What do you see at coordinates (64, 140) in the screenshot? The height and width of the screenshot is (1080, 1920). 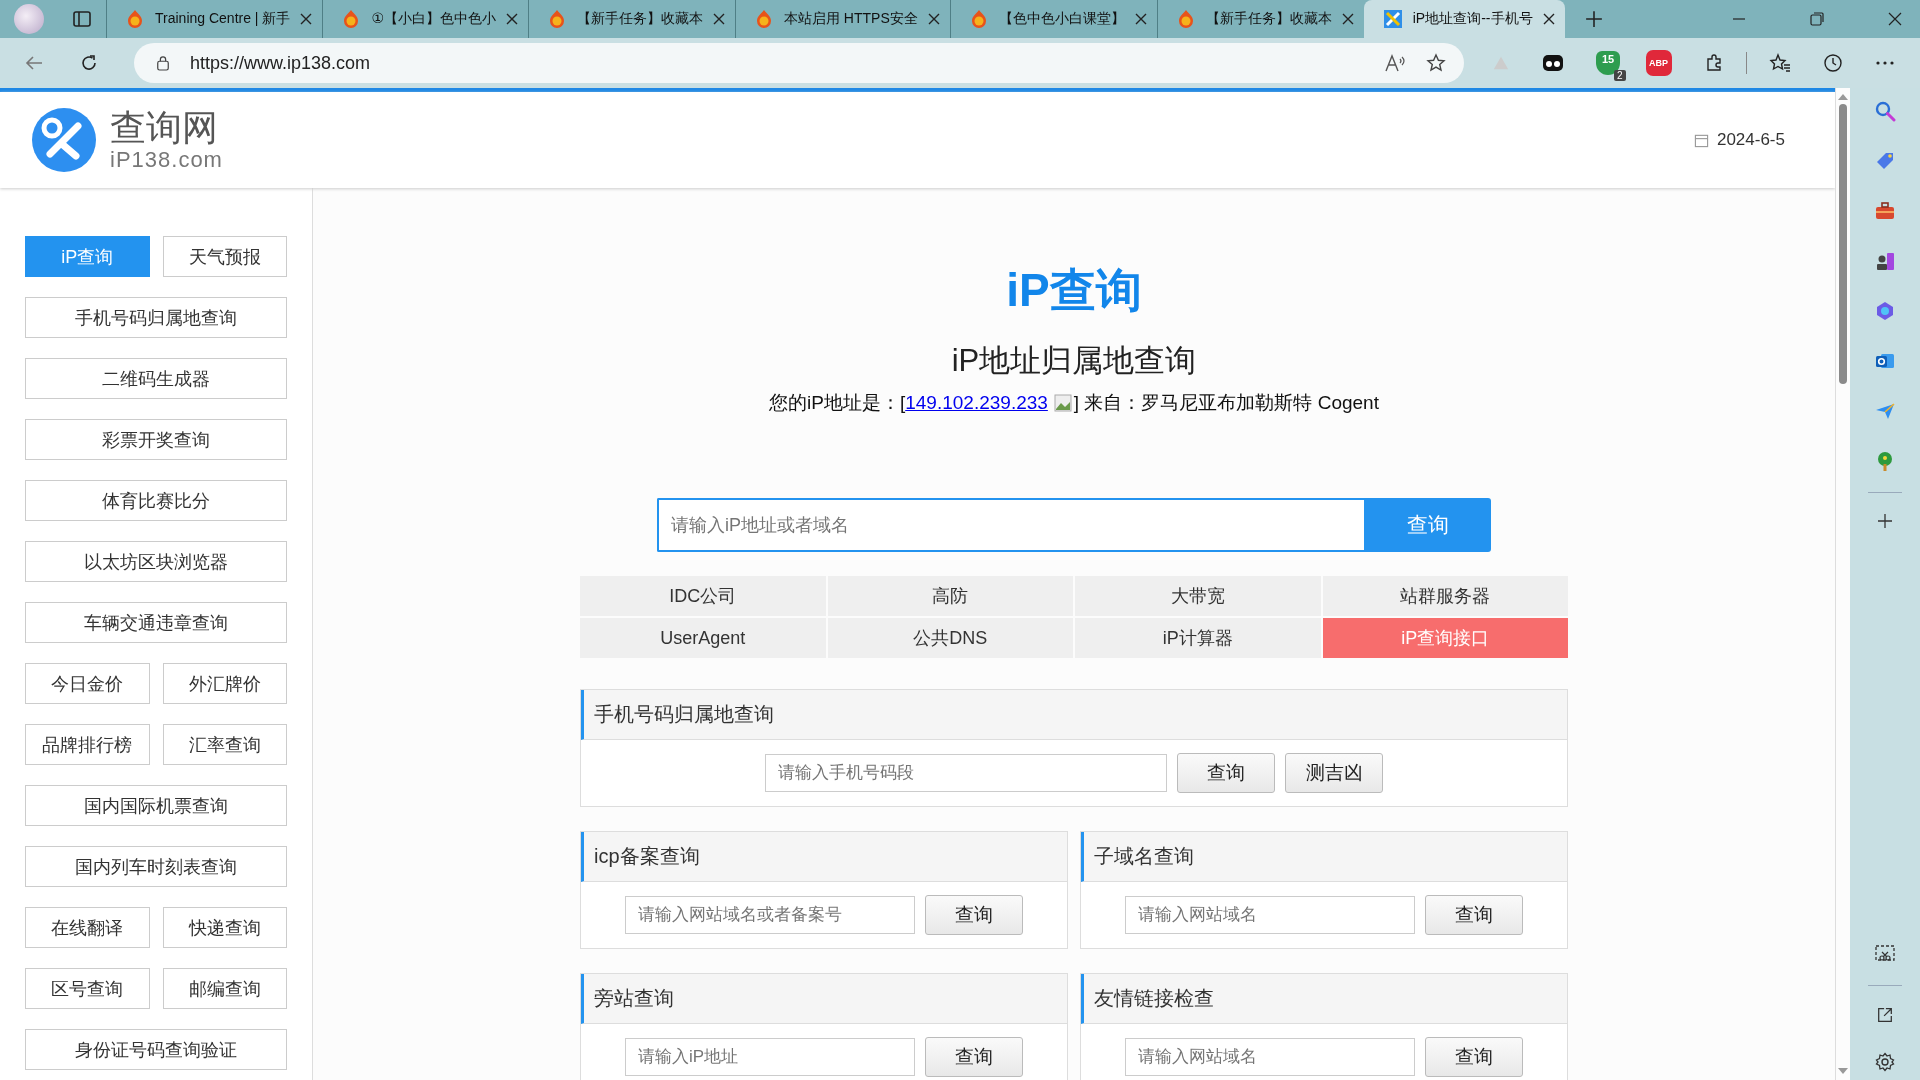 I see `tools-logo-icon` at bounding box center [64, 140].